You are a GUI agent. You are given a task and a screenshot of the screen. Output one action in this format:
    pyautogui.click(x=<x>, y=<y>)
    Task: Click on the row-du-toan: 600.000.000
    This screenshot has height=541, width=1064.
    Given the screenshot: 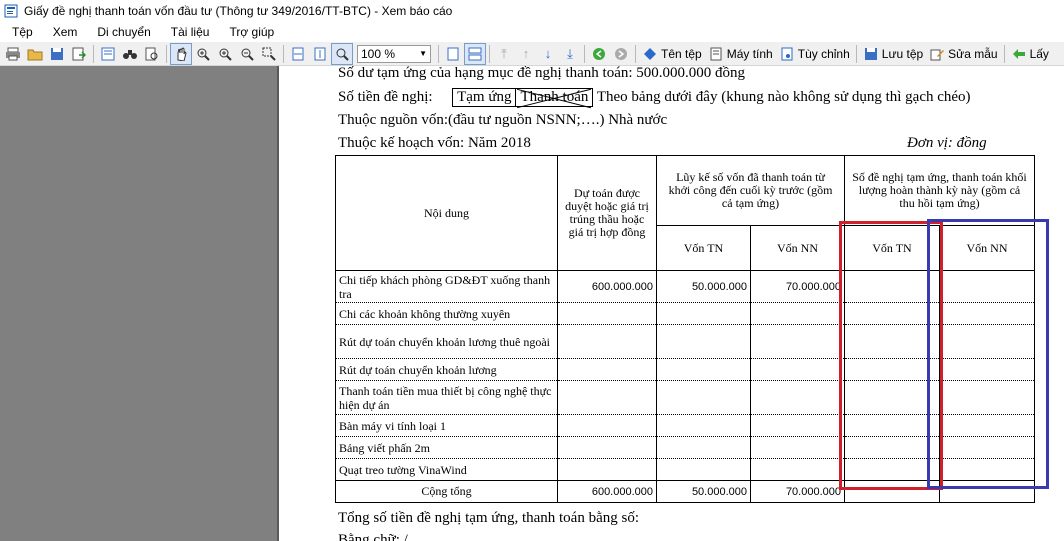 What is the action you would take?
    pyautogui.click(x=607, y=286)
    